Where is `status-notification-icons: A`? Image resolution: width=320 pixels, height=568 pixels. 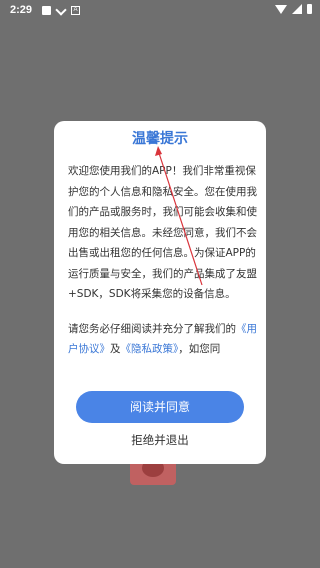 status-notification-icons: A is located at coordinates (61, 10).